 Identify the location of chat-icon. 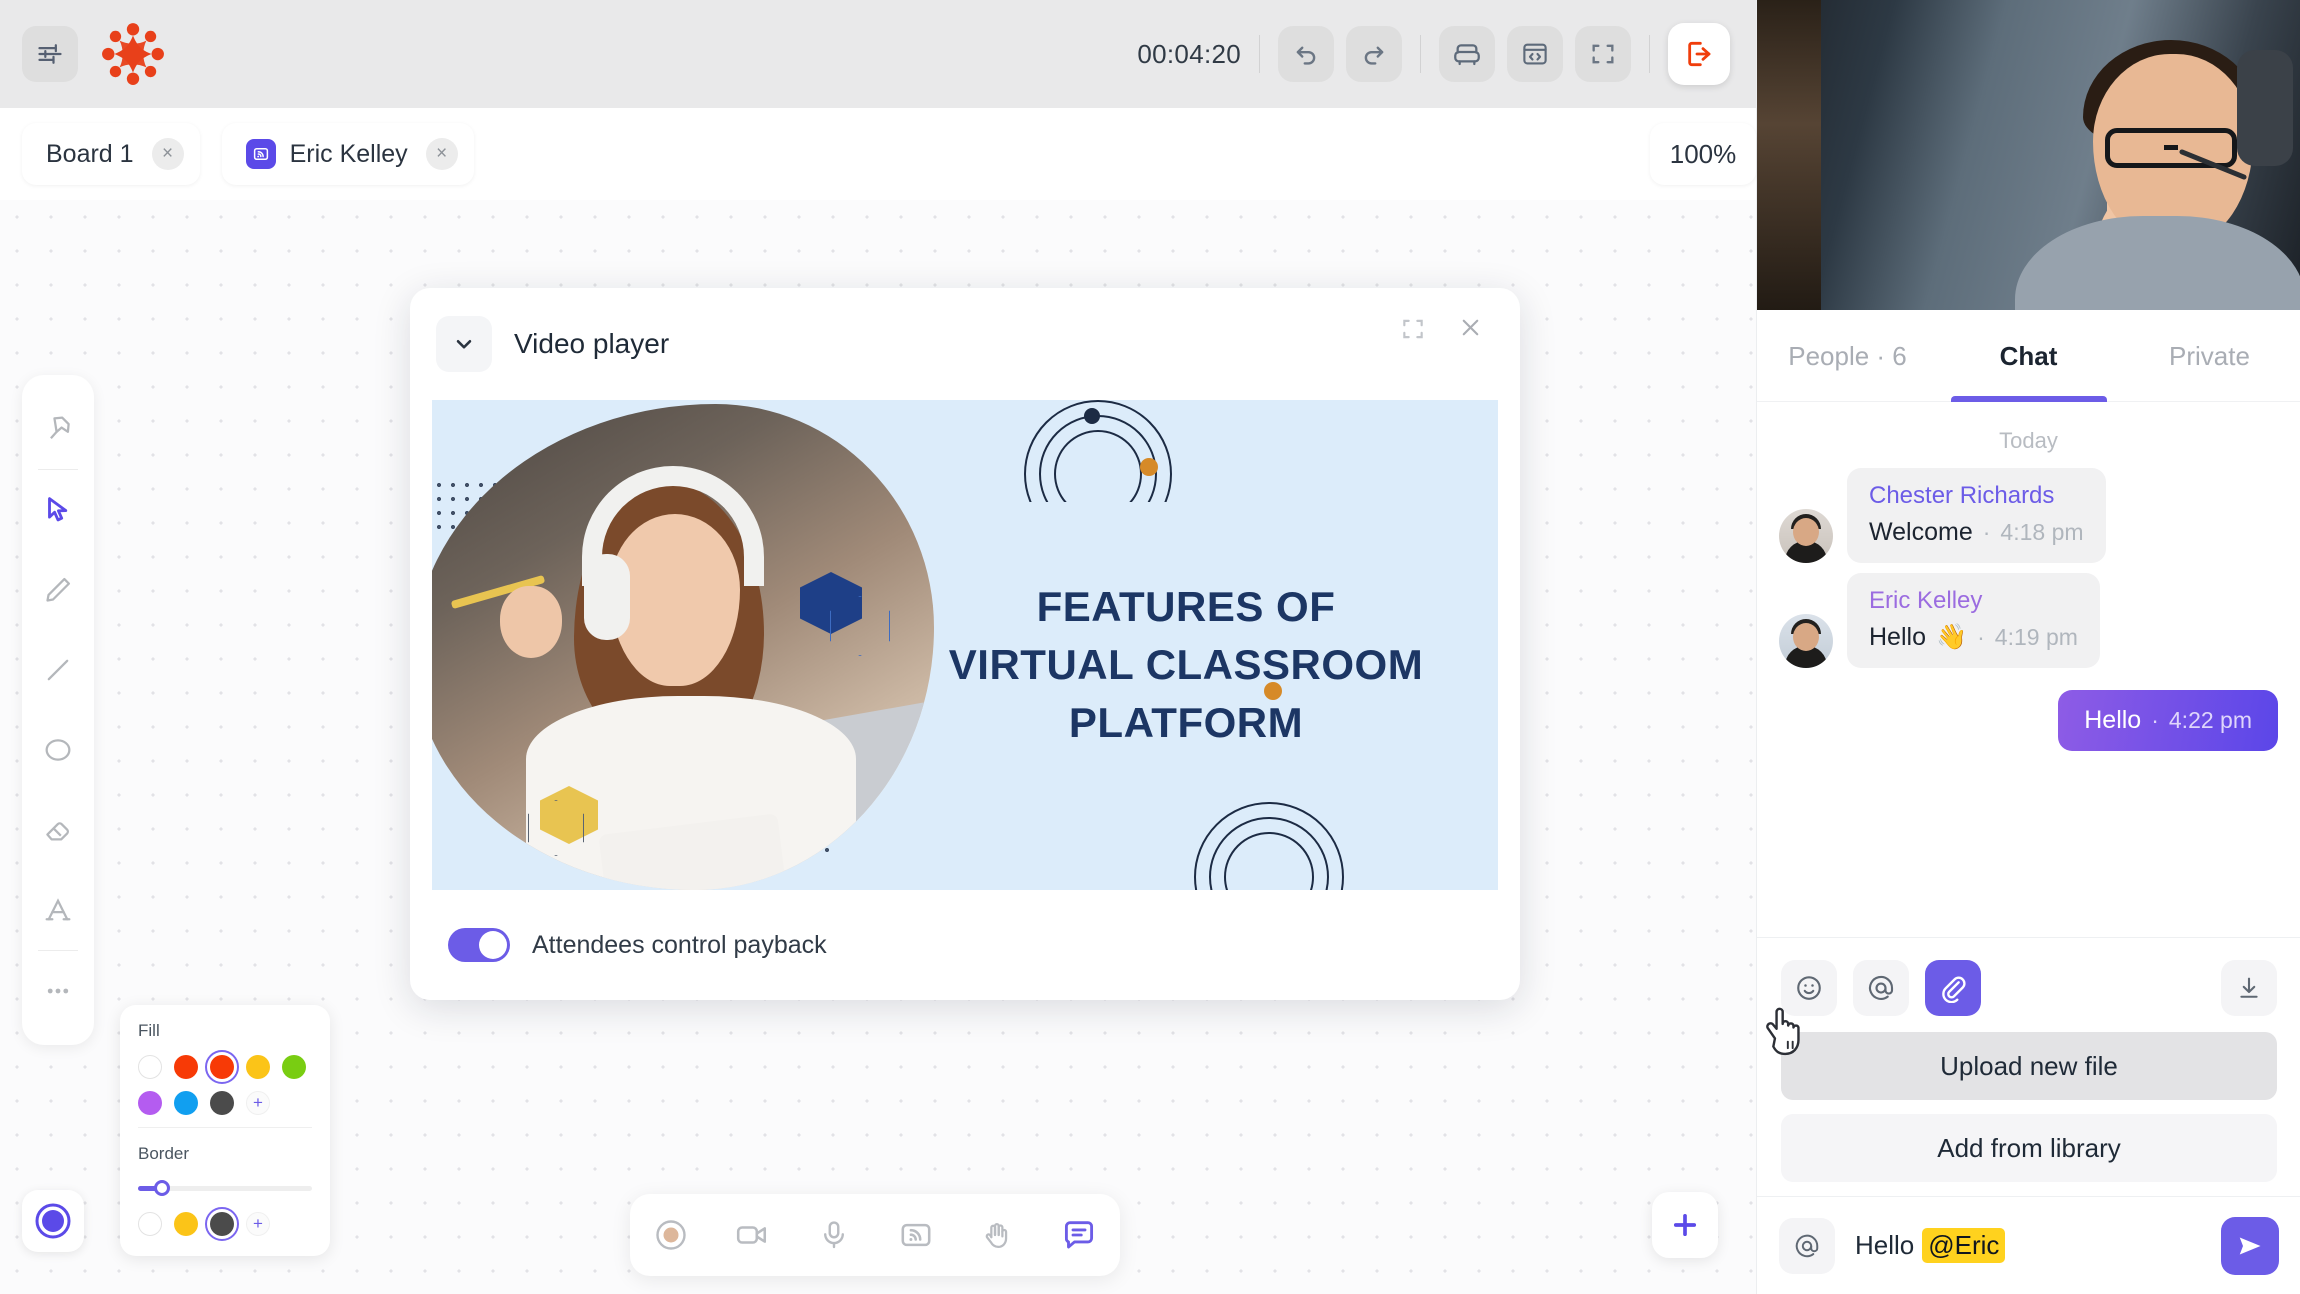
(1079, 1235).